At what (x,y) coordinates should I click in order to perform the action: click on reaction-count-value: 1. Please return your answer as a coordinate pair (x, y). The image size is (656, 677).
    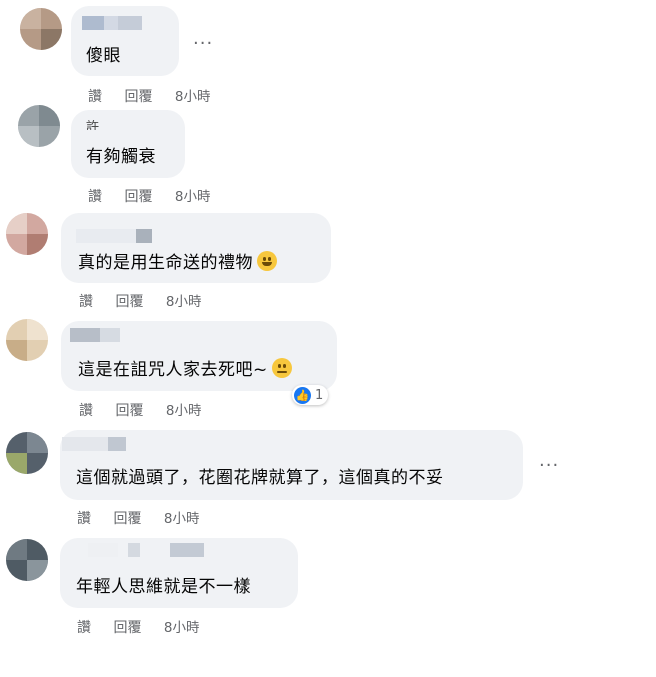
    Looking at the image, I should click on (319, 395).